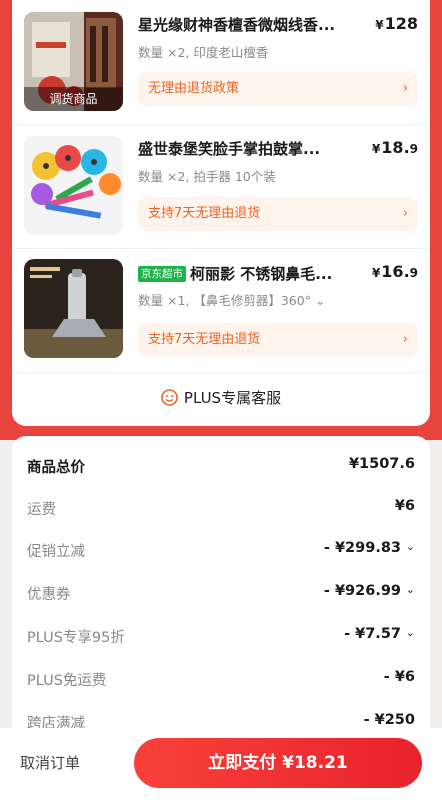 Image resolution: width=442 pixels, height=800 pixels. Describe the element at coordinates (203, 52) in the screenshot. I see `item-spec: 数量 ×2, 印度老山檀香` at that location.